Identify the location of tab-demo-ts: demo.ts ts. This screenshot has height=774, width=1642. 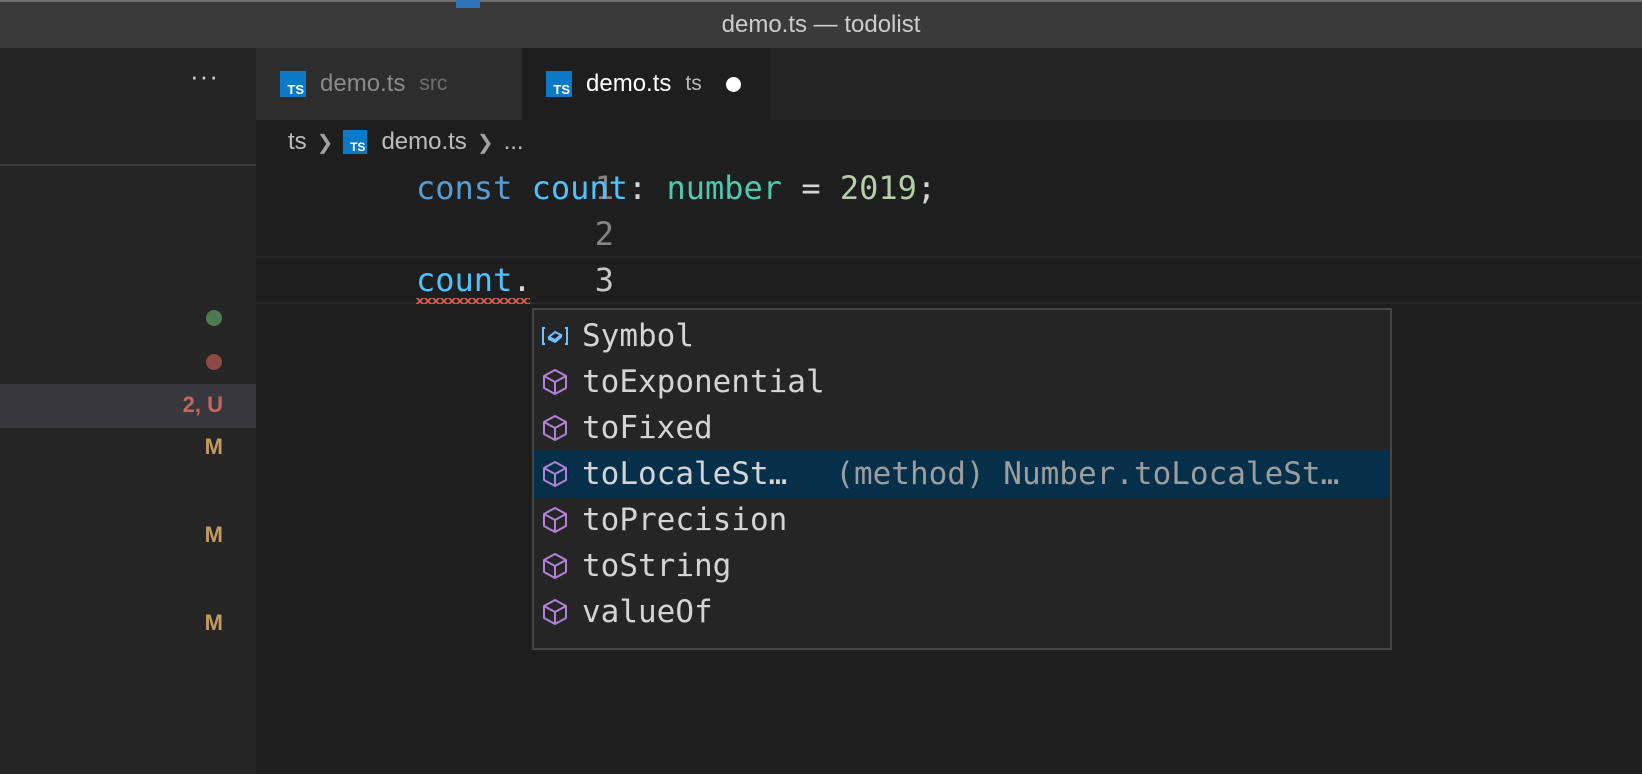
(646, 84).